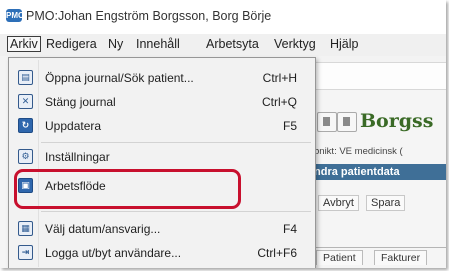 The height and width of the screenshot is (271, 449). What do you see at coordinates (397, 121) in the screenshot?
I see `patient-name: Borgss` at bounding box center [397, 121].